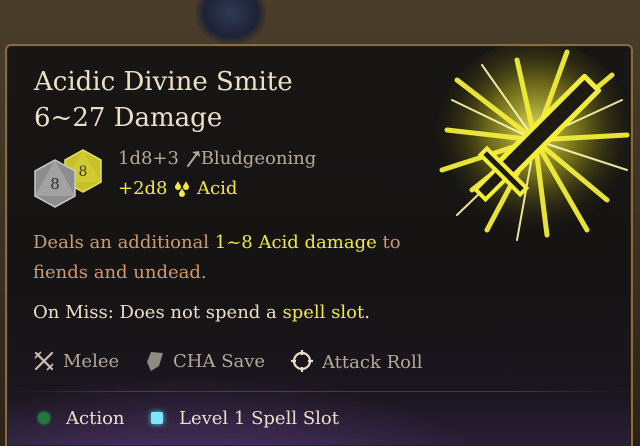 Image resolution: width=640 pixels, height=446 pixels. I want to click on glowing-sword-smite-icon, so click(533, 143).